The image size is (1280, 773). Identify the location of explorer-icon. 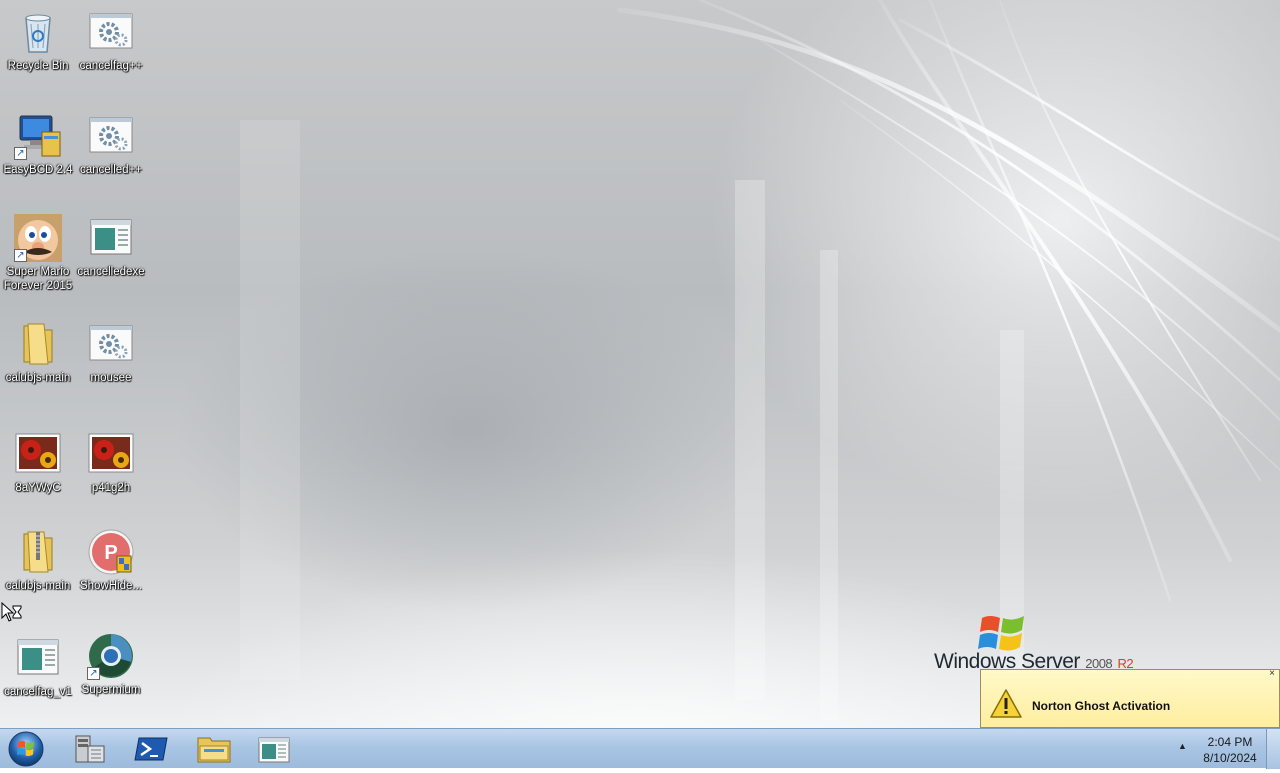
(214, 750).